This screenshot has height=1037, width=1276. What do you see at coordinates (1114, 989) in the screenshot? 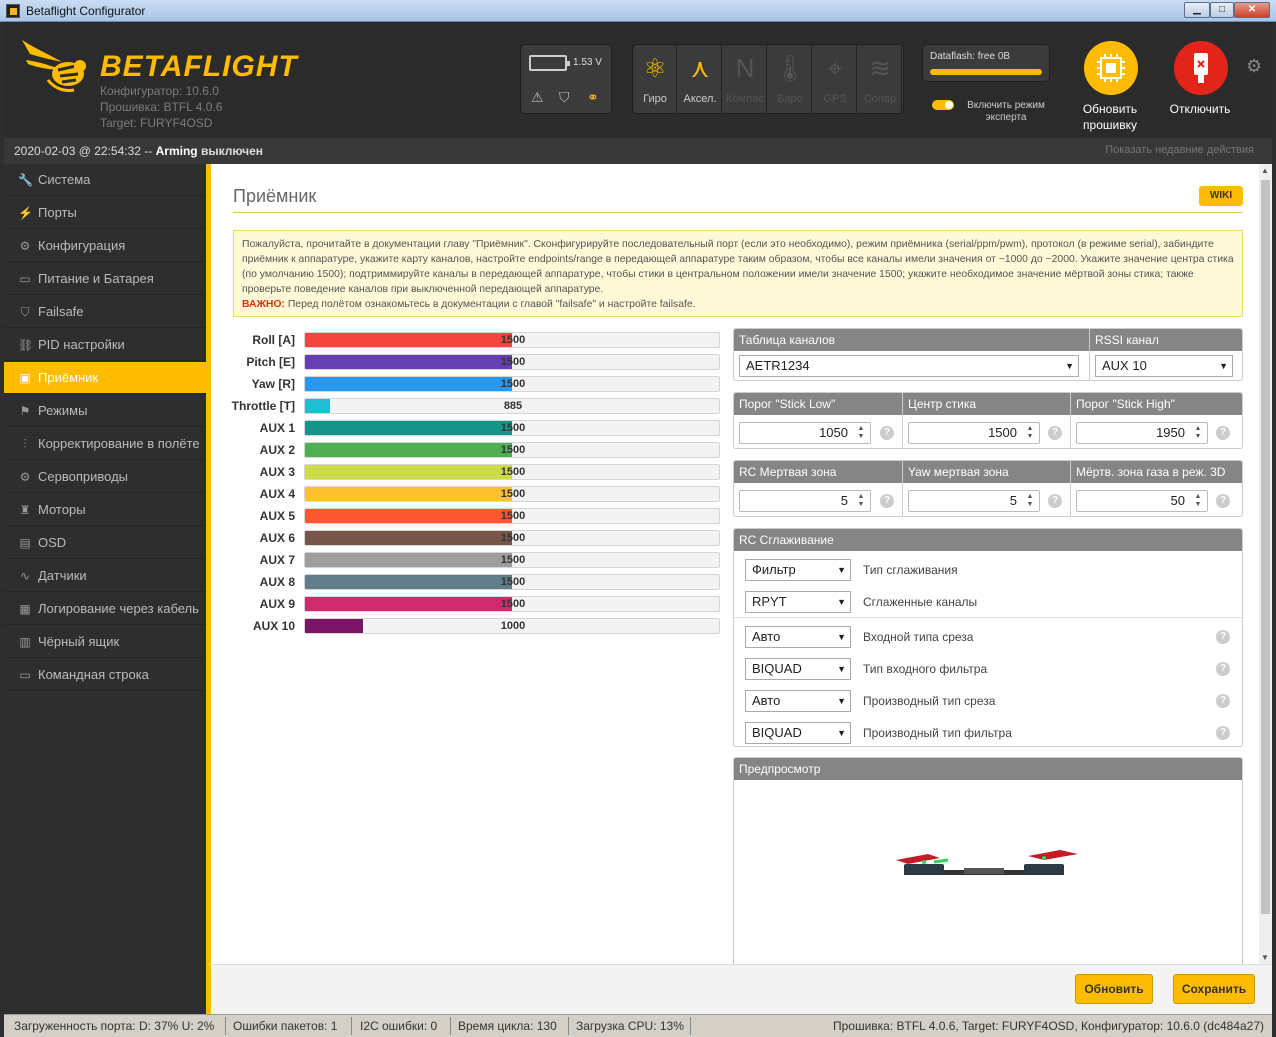
I see `refresh-button: Обновить` at bounding box center [1114, 989].